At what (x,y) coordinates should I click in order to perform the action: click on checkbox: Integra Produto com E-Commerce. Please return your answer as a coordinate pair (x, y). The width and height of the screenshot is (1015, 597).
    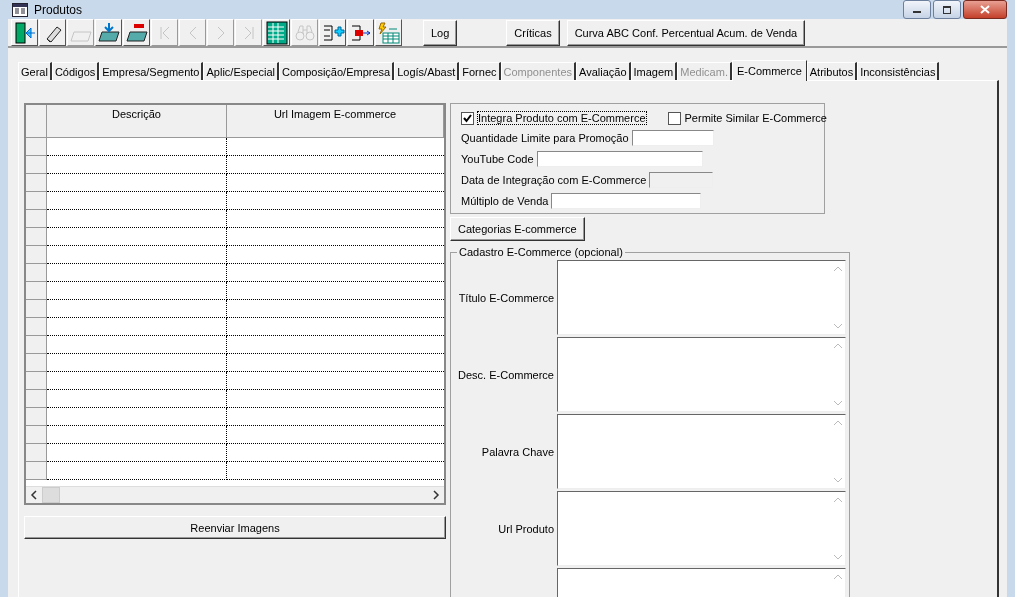
    Looking at the image, I should click on (553, 118).